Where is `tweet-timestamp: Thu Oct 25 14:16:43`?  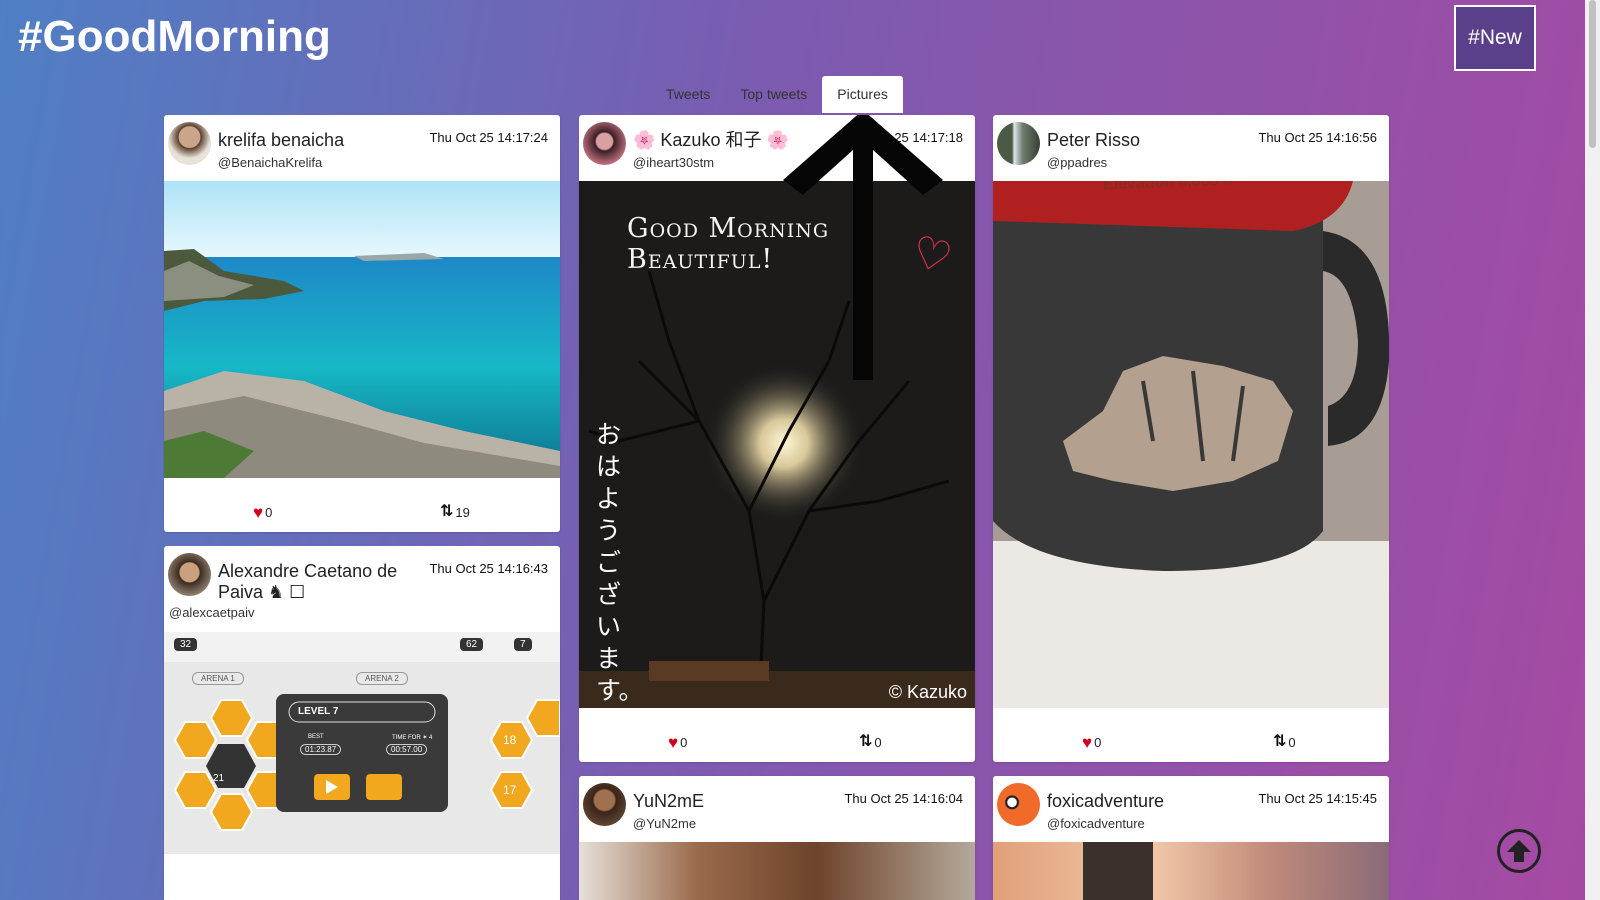
tweet-timestamp: Thu Oct 25 14:16:43 is located at coordinates (488, 568).